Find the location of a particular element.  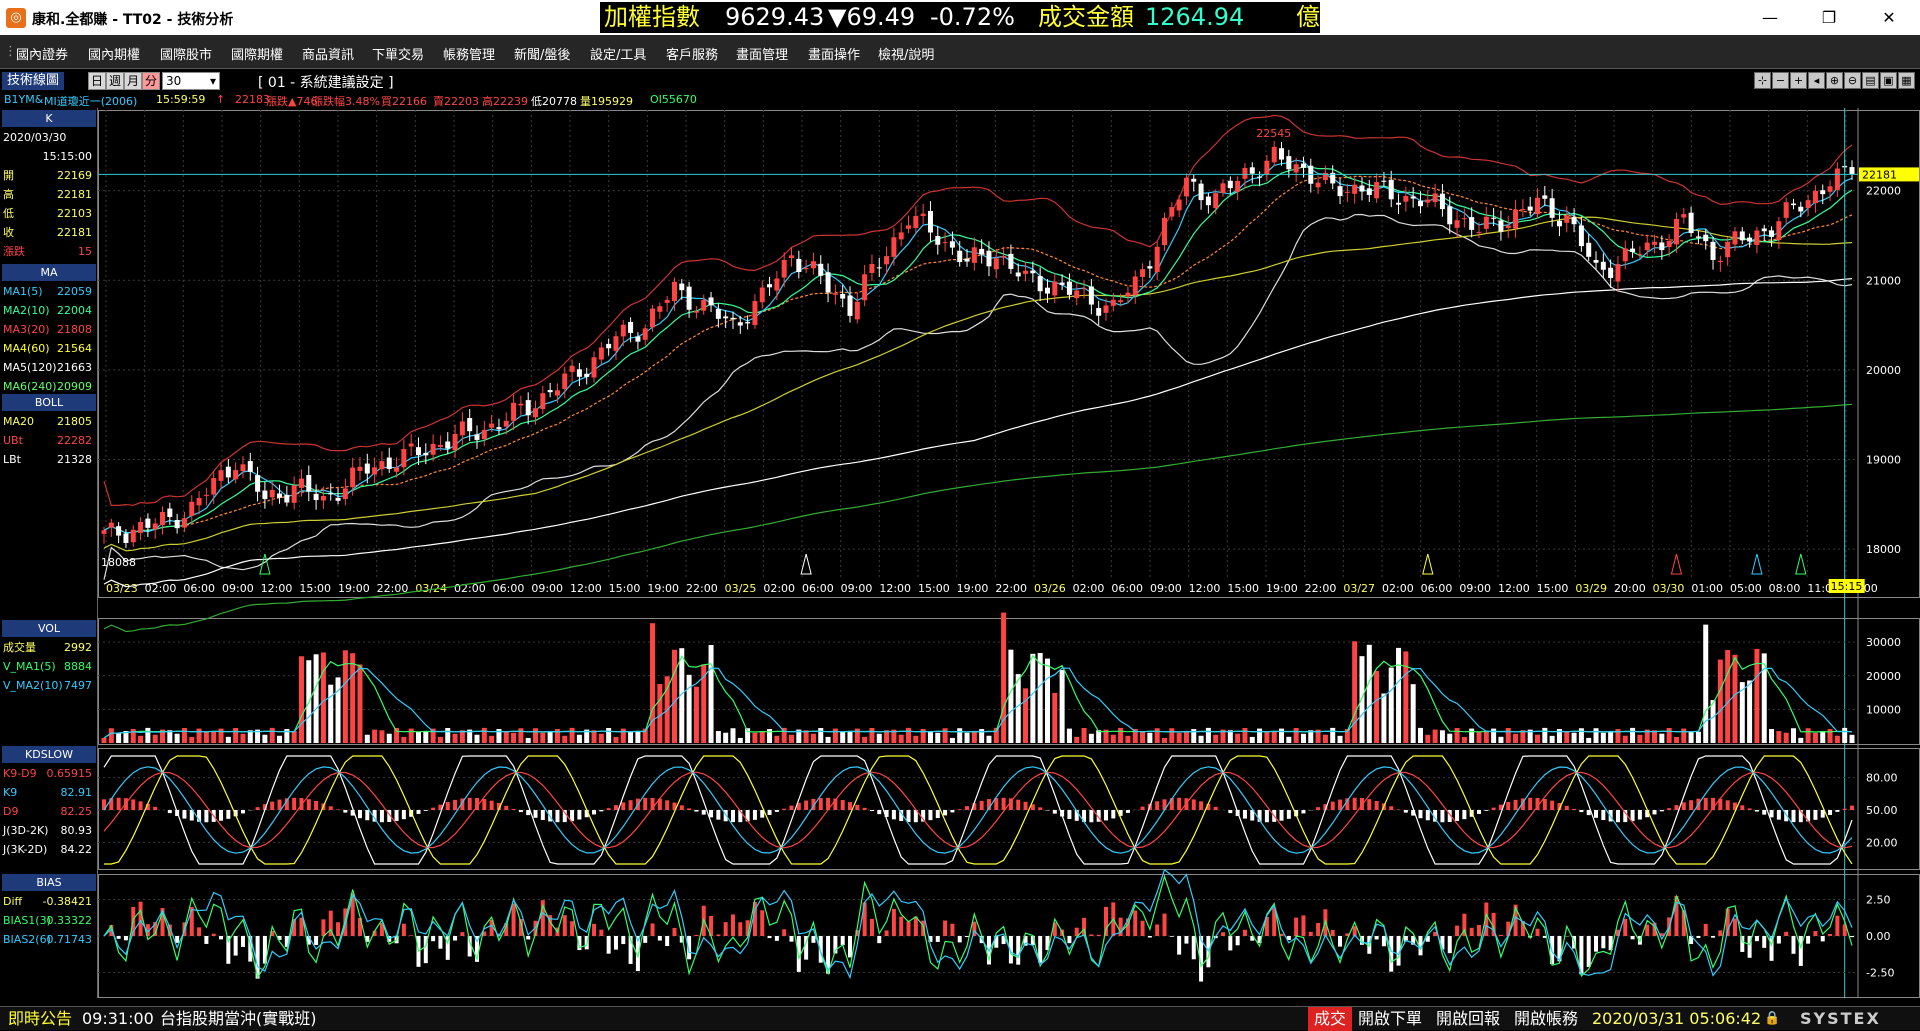

plus-icon: + is located at coordinates (1798, 80).